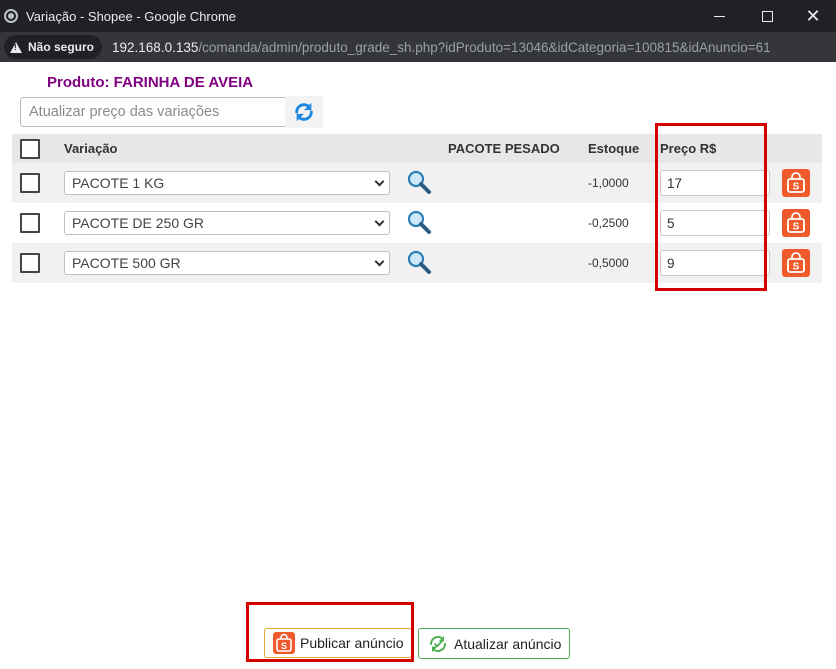 The height and width of the screenshot is (669, 836). Describe the element at coordinates (420, 148) in the screenshot. I see `header-search-spacer` at that location.